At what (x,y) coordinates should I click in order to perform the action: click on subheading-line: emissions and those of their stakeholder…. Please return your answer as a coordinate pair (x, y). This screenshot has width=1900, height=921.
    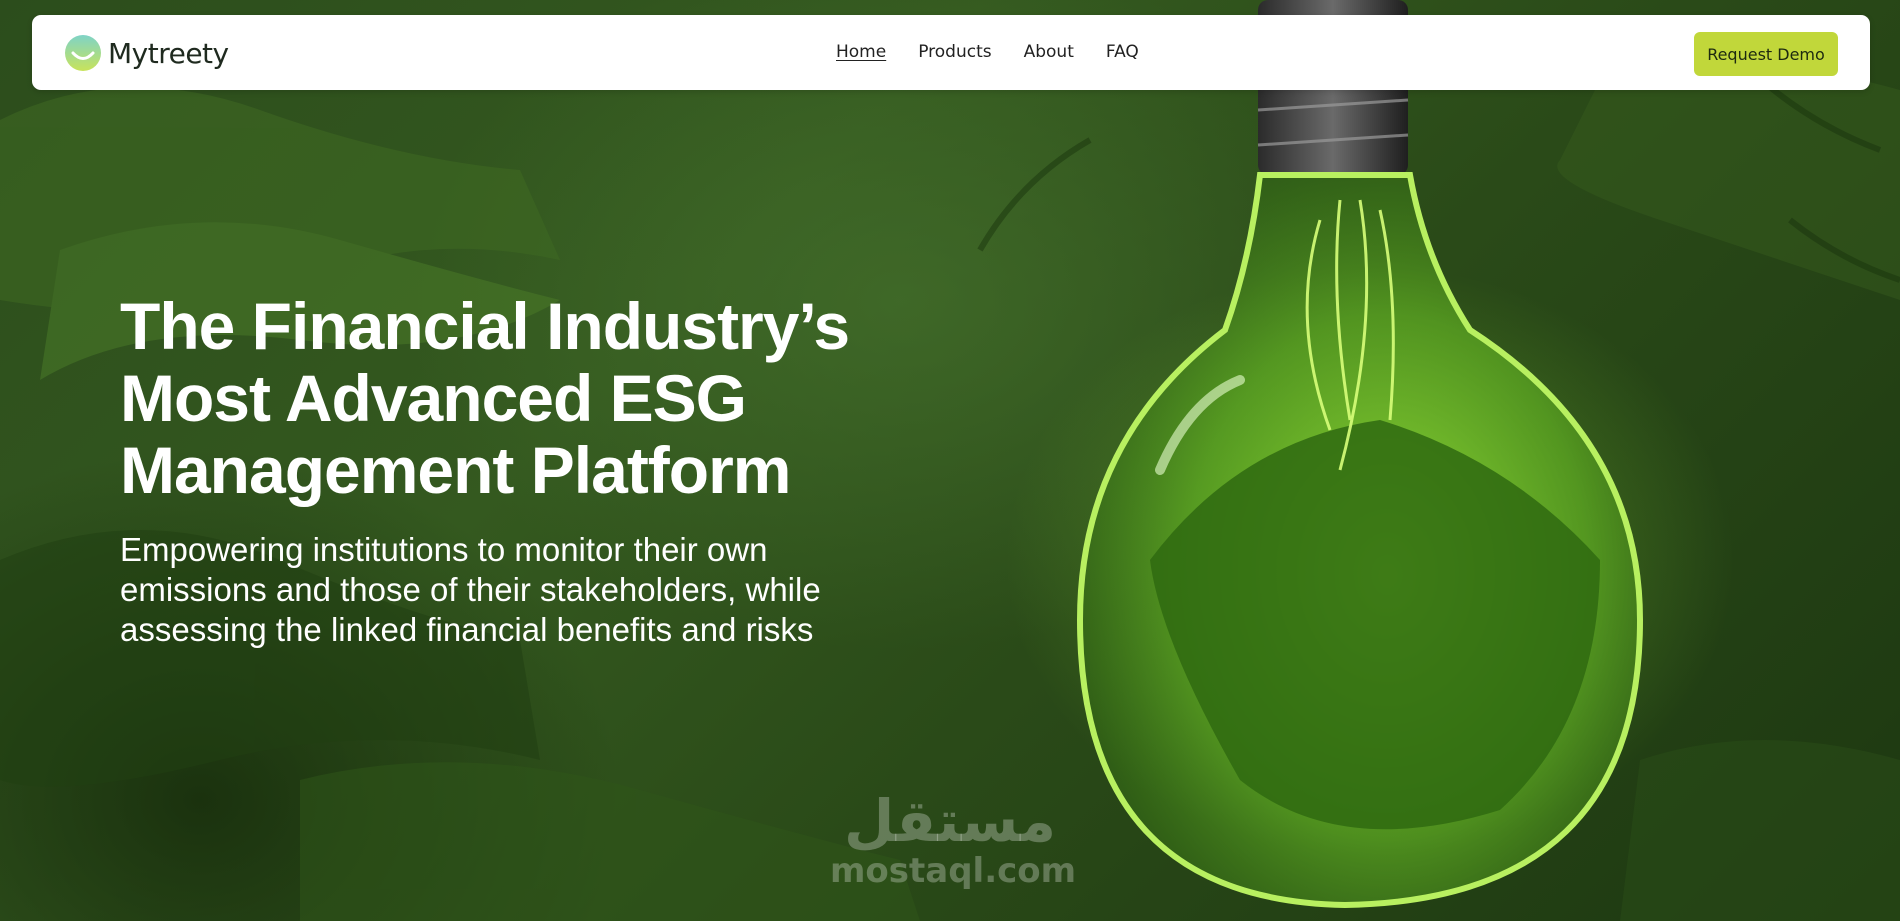
    Looking at the image, I should click on (470, 589).